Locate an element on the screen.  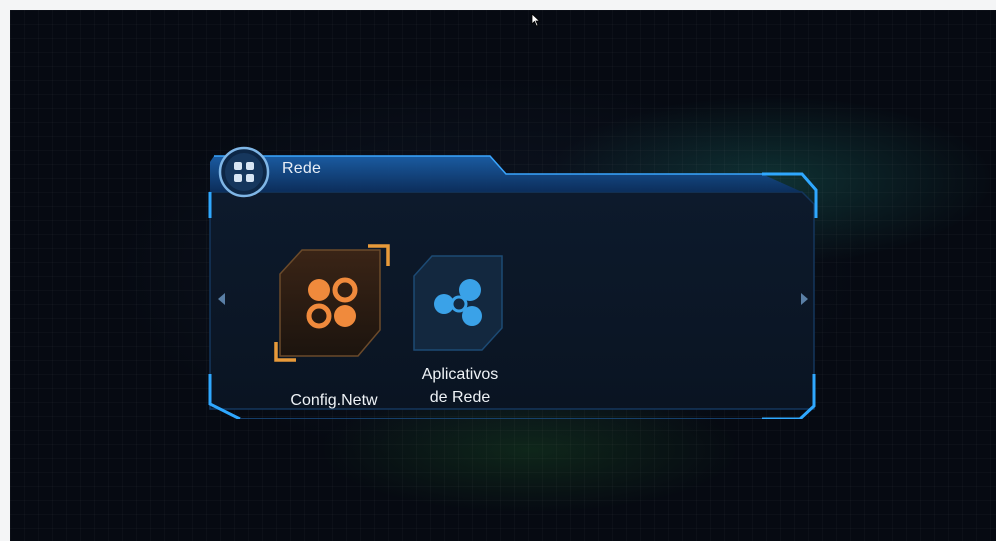
menu-item-config-netw: Config.Netw is located at coordinates (333, 326).